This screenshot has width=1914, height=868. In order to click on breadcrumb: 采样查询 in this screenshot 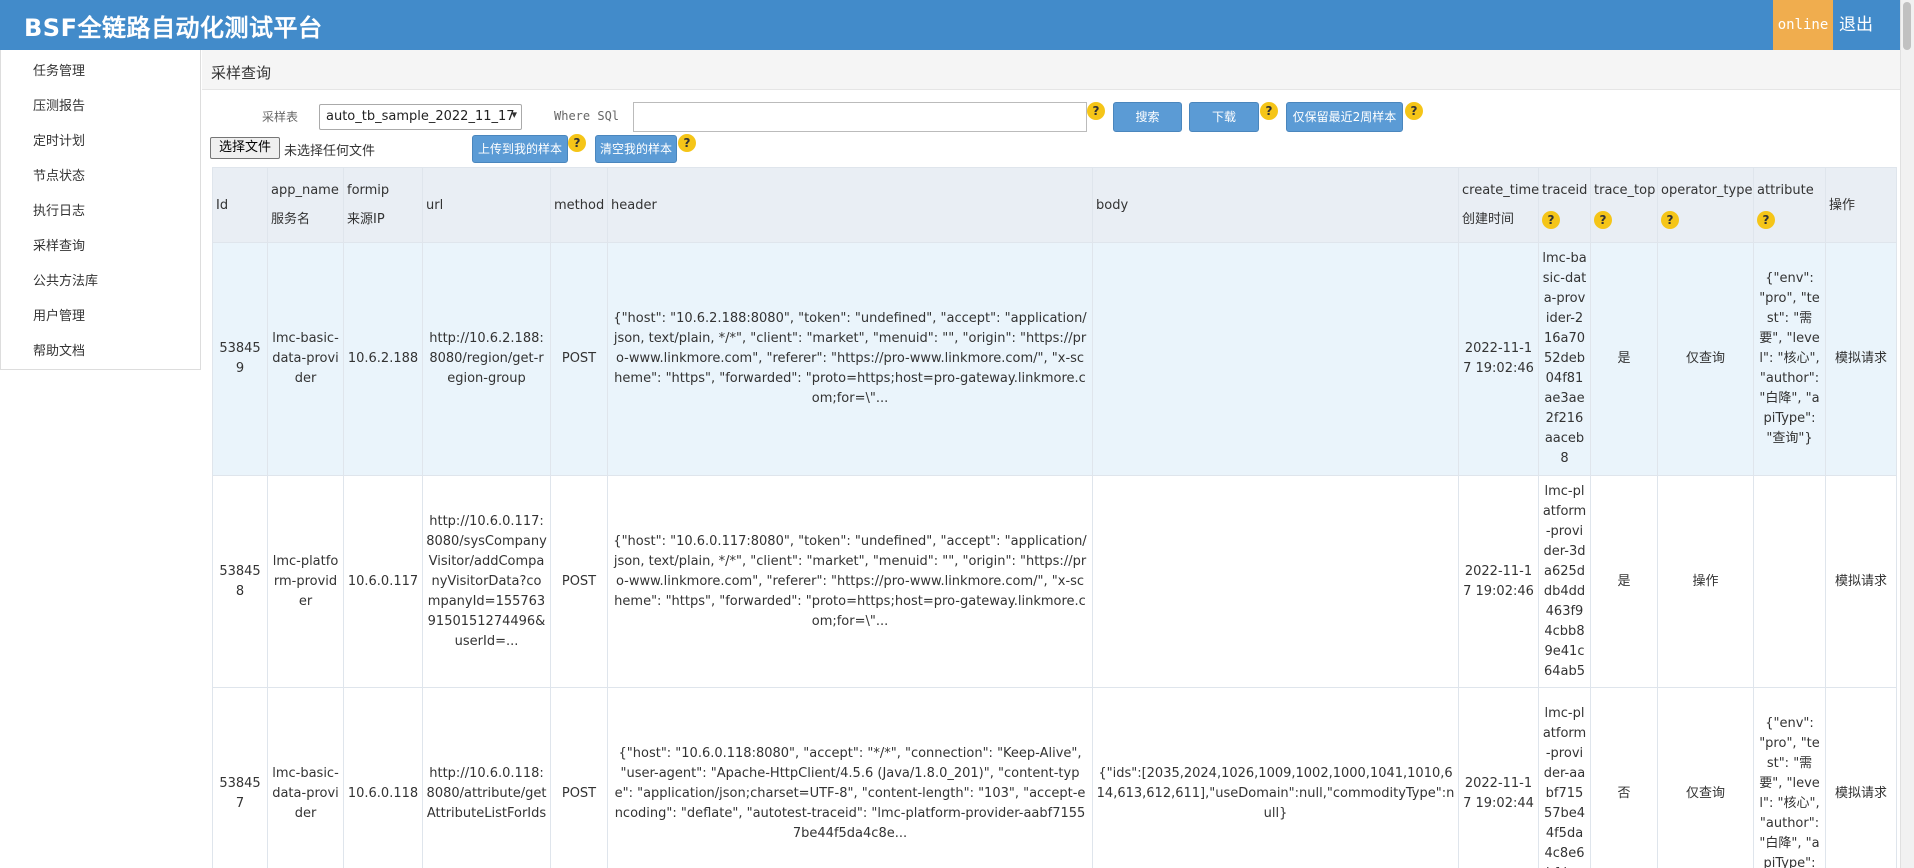, I will do `click(1051, 70)`.